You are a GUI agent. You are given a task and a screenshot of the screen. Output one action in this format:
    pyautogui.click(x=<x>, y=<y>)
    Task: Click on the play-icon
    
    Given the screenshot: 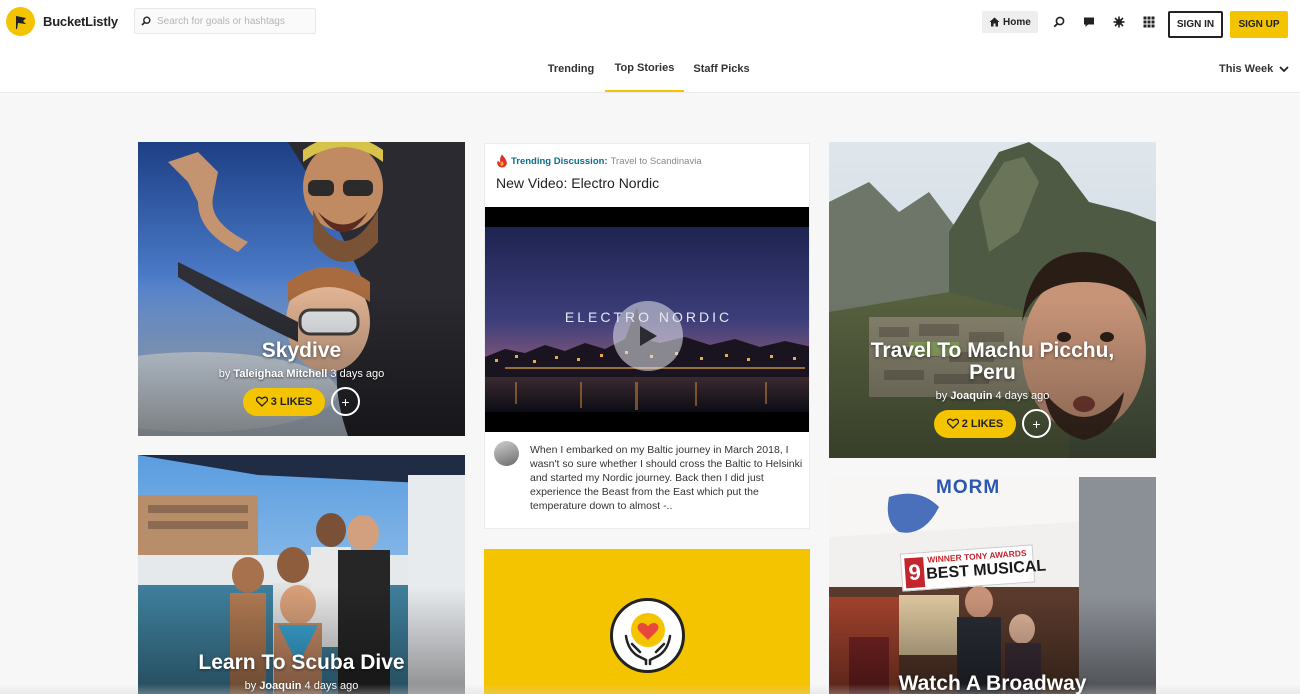 What is the action you would take?
    pyautogui.click(x=648, y=336)
    